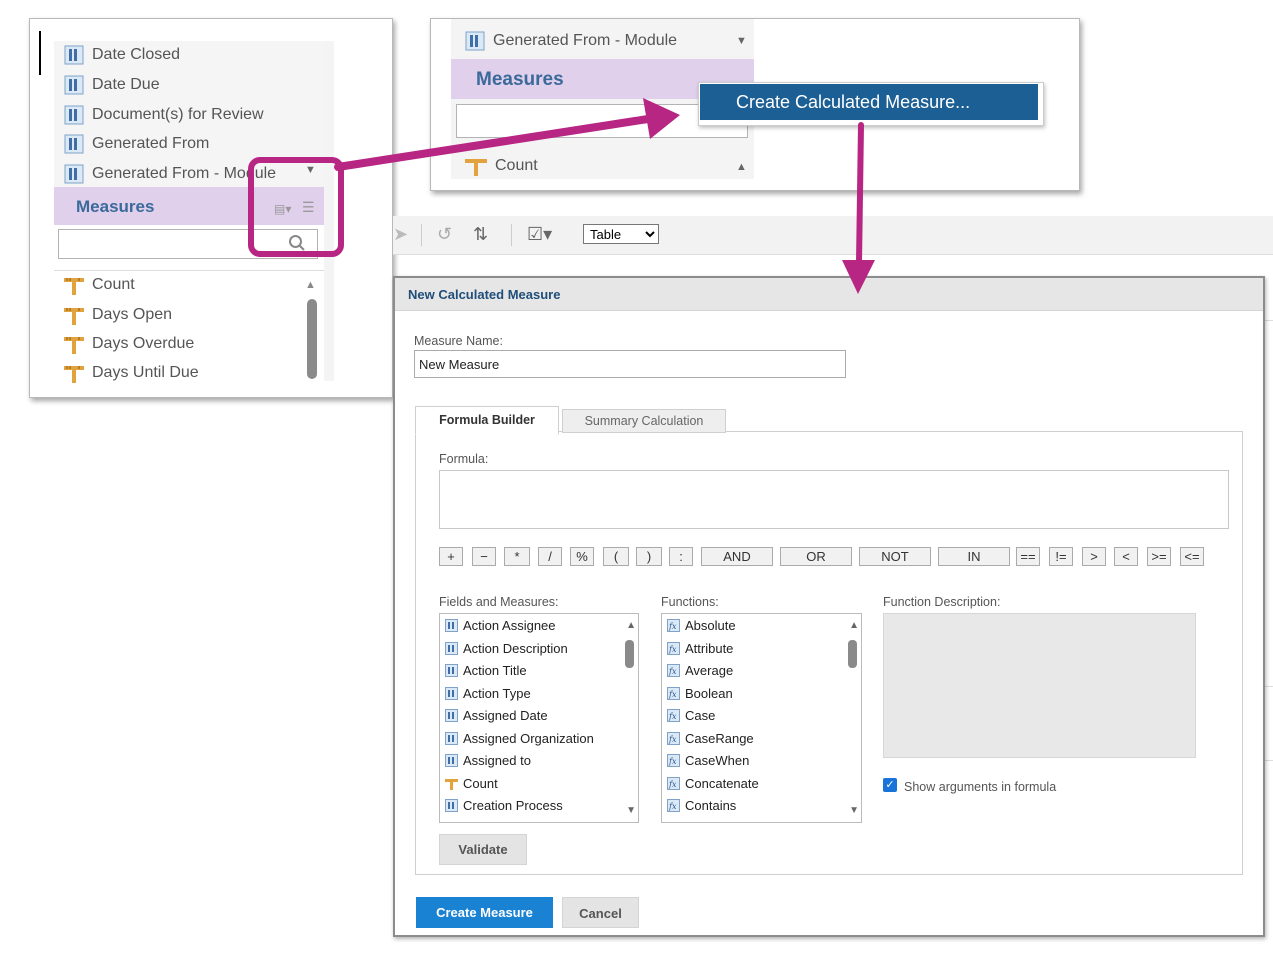 The width and height of the screenshot is (1273, 954). I want to click on measure-name-input, so click(630, 364).